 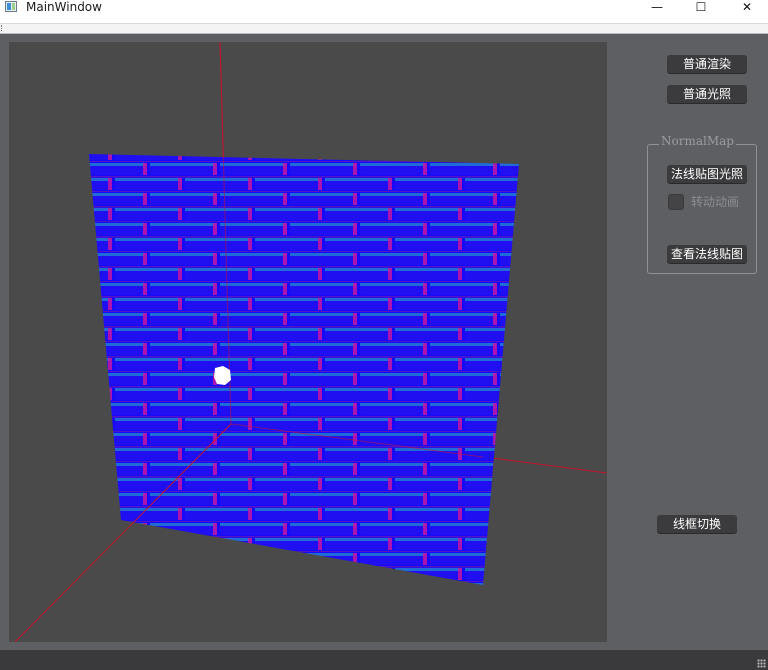 I want to click on rotate-animation-label: 转动动画, so click(x=715, y=202).